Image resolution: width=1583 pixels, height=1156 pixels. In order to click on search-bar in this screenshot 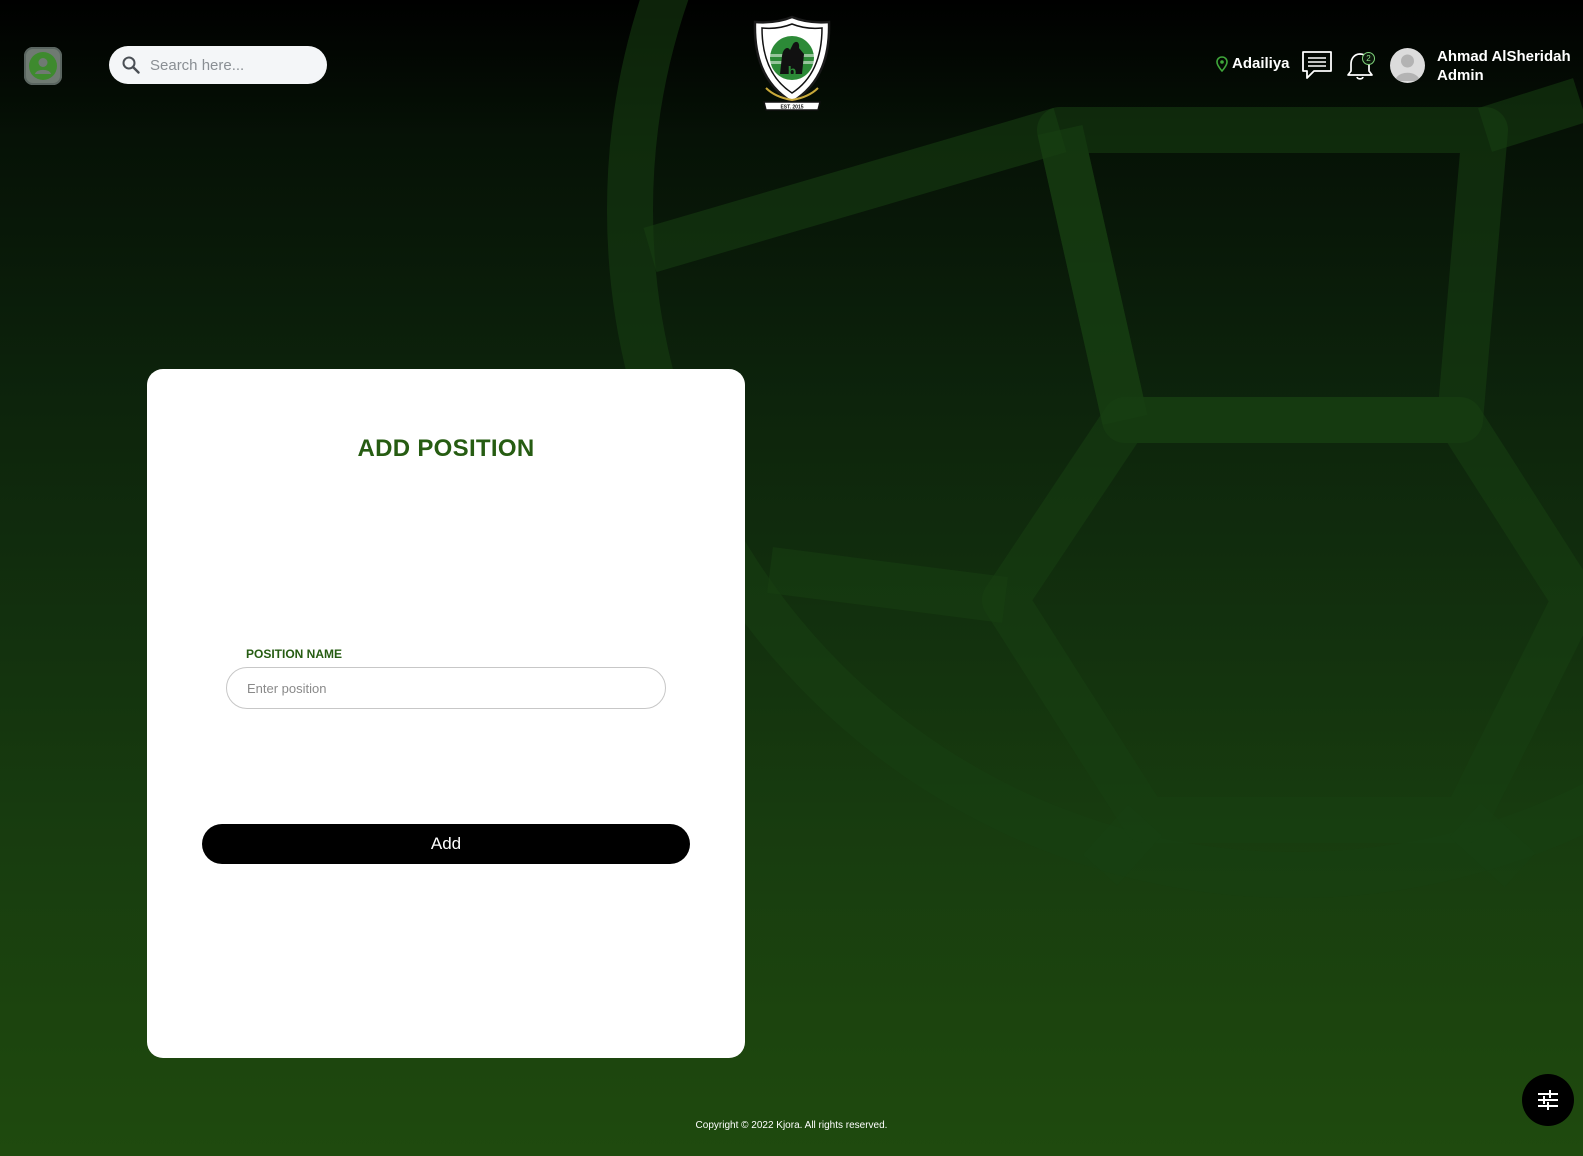, I will do `click(218, 65)`.